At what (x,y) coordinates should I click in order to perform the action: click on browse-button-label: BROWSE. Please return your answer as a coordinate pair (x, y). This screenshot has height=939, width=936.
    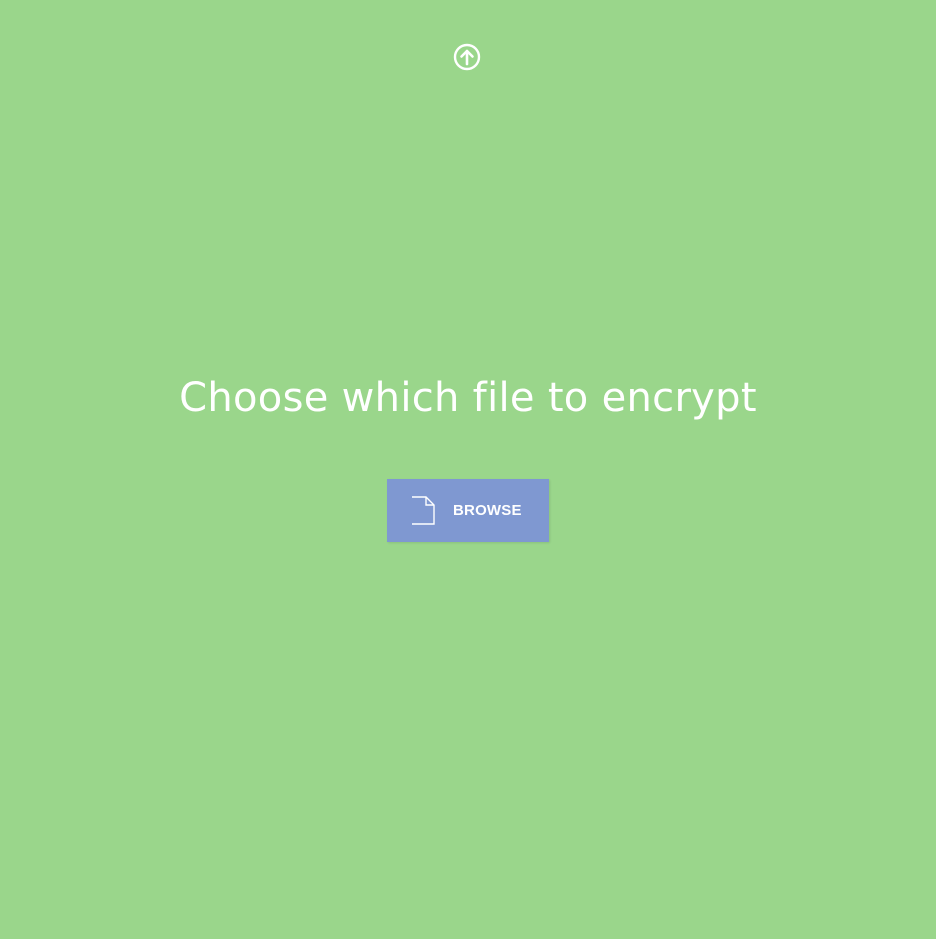
    Looking at the image, I should click on (487, 510).